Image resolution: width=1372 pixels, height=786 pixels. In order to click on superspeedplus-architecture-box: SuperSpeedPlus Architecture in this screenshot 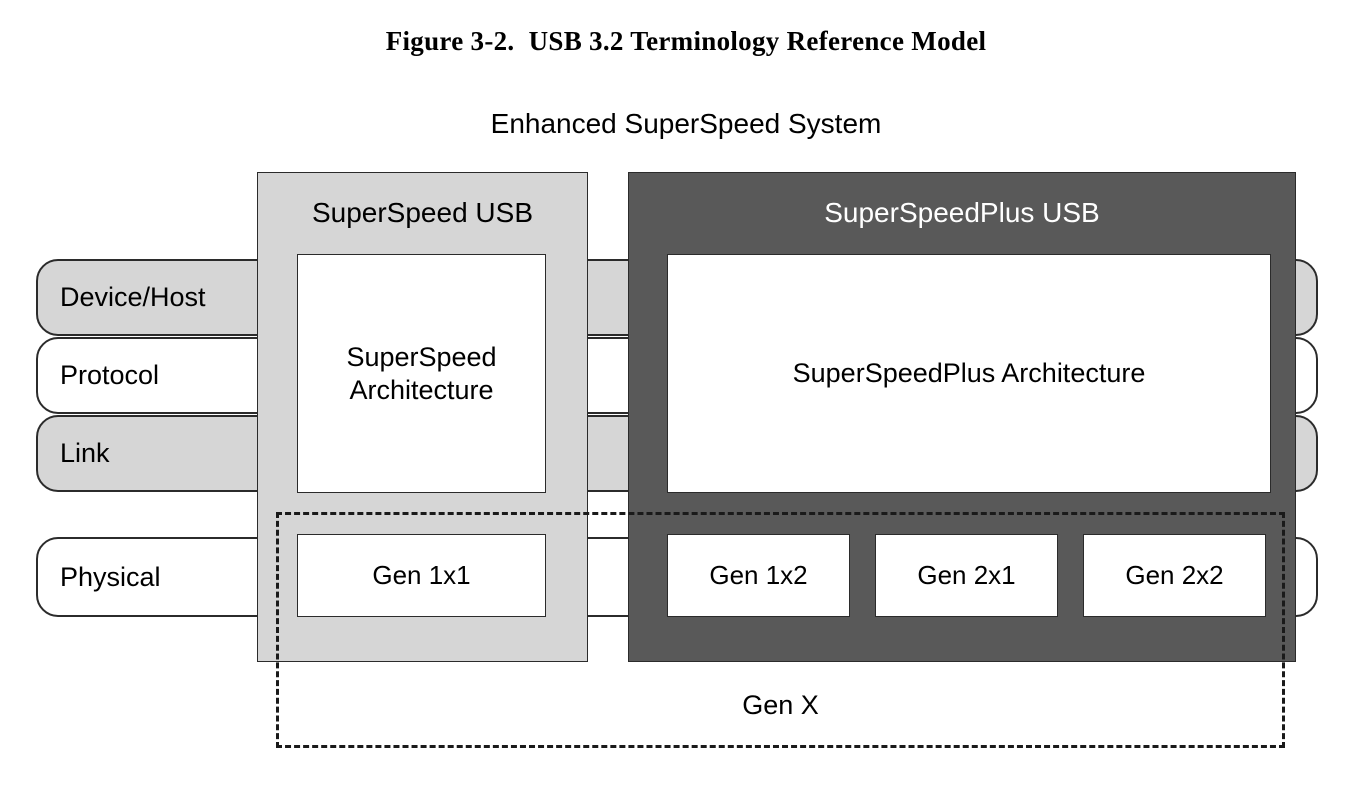, I will do `click(969, 373)`.